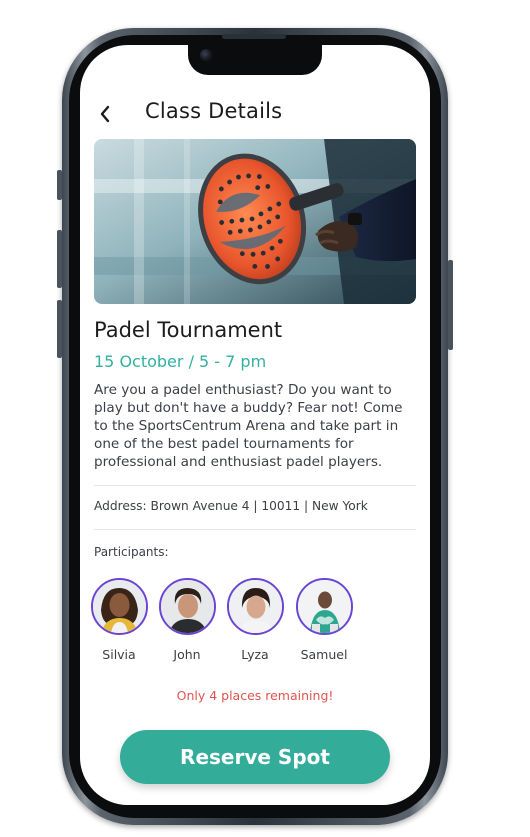 This screenshot has height=837, width=530. What do you see at coordinates (255, 654) in the screenshot?
I see `participant-name: Lyza` at bounding box center [255, 654].